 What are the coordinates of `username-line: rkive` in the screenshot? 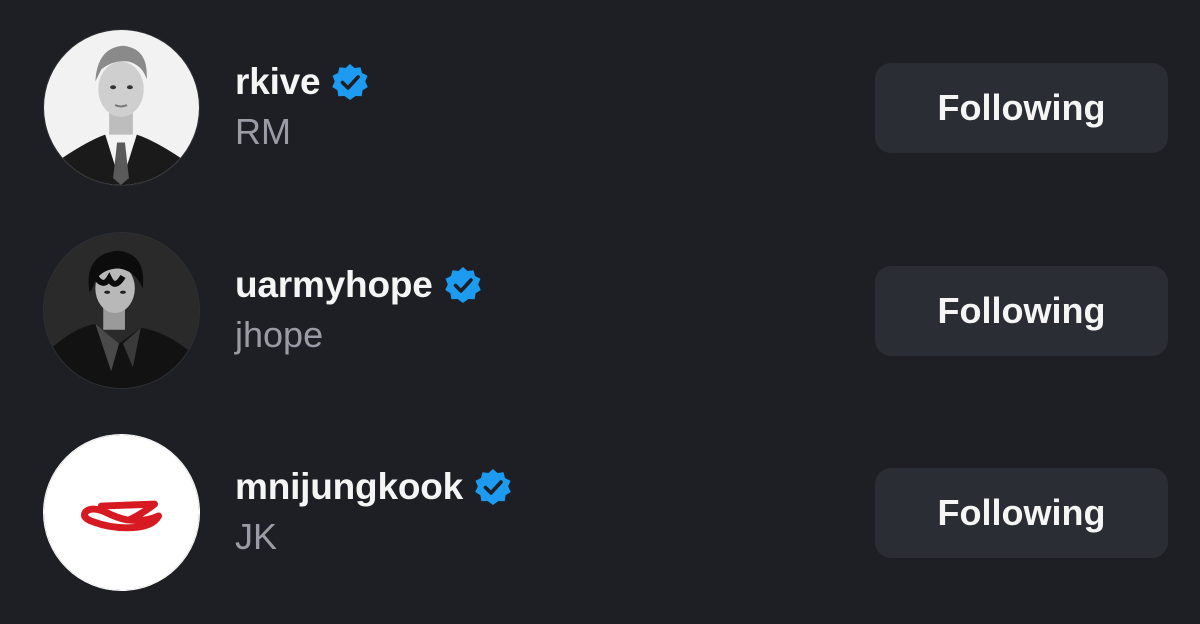 It's located at (302, 82).